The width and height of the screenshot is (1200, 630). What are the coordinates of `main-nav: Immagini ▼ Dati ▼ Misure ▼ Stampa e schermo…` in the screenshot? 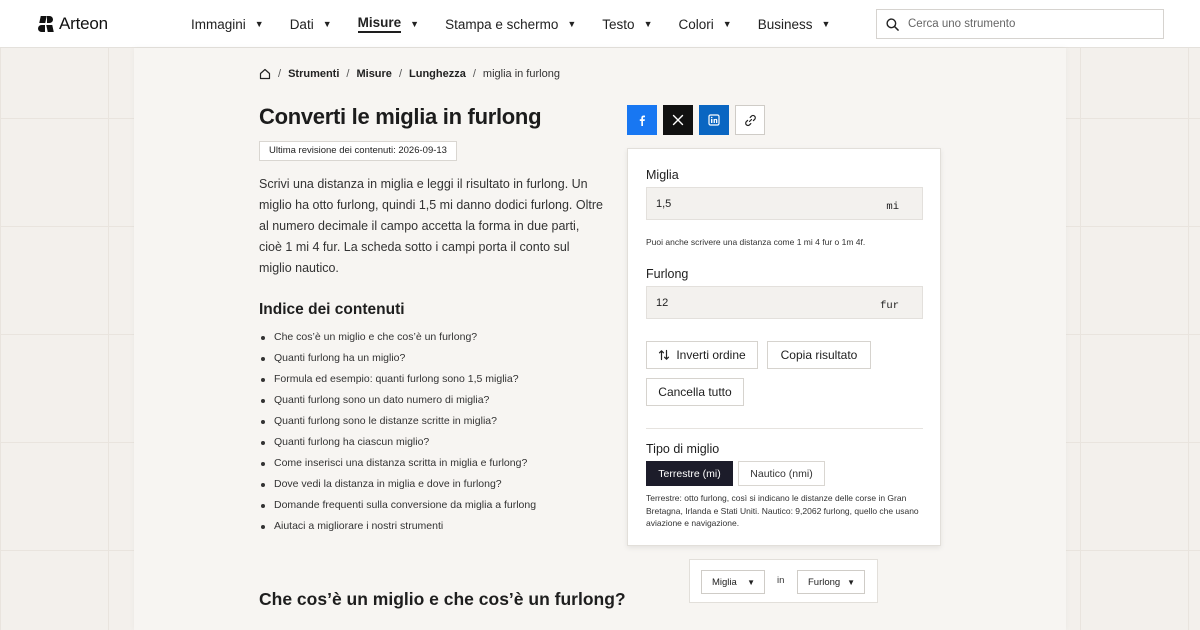 It's located at (523, 24).